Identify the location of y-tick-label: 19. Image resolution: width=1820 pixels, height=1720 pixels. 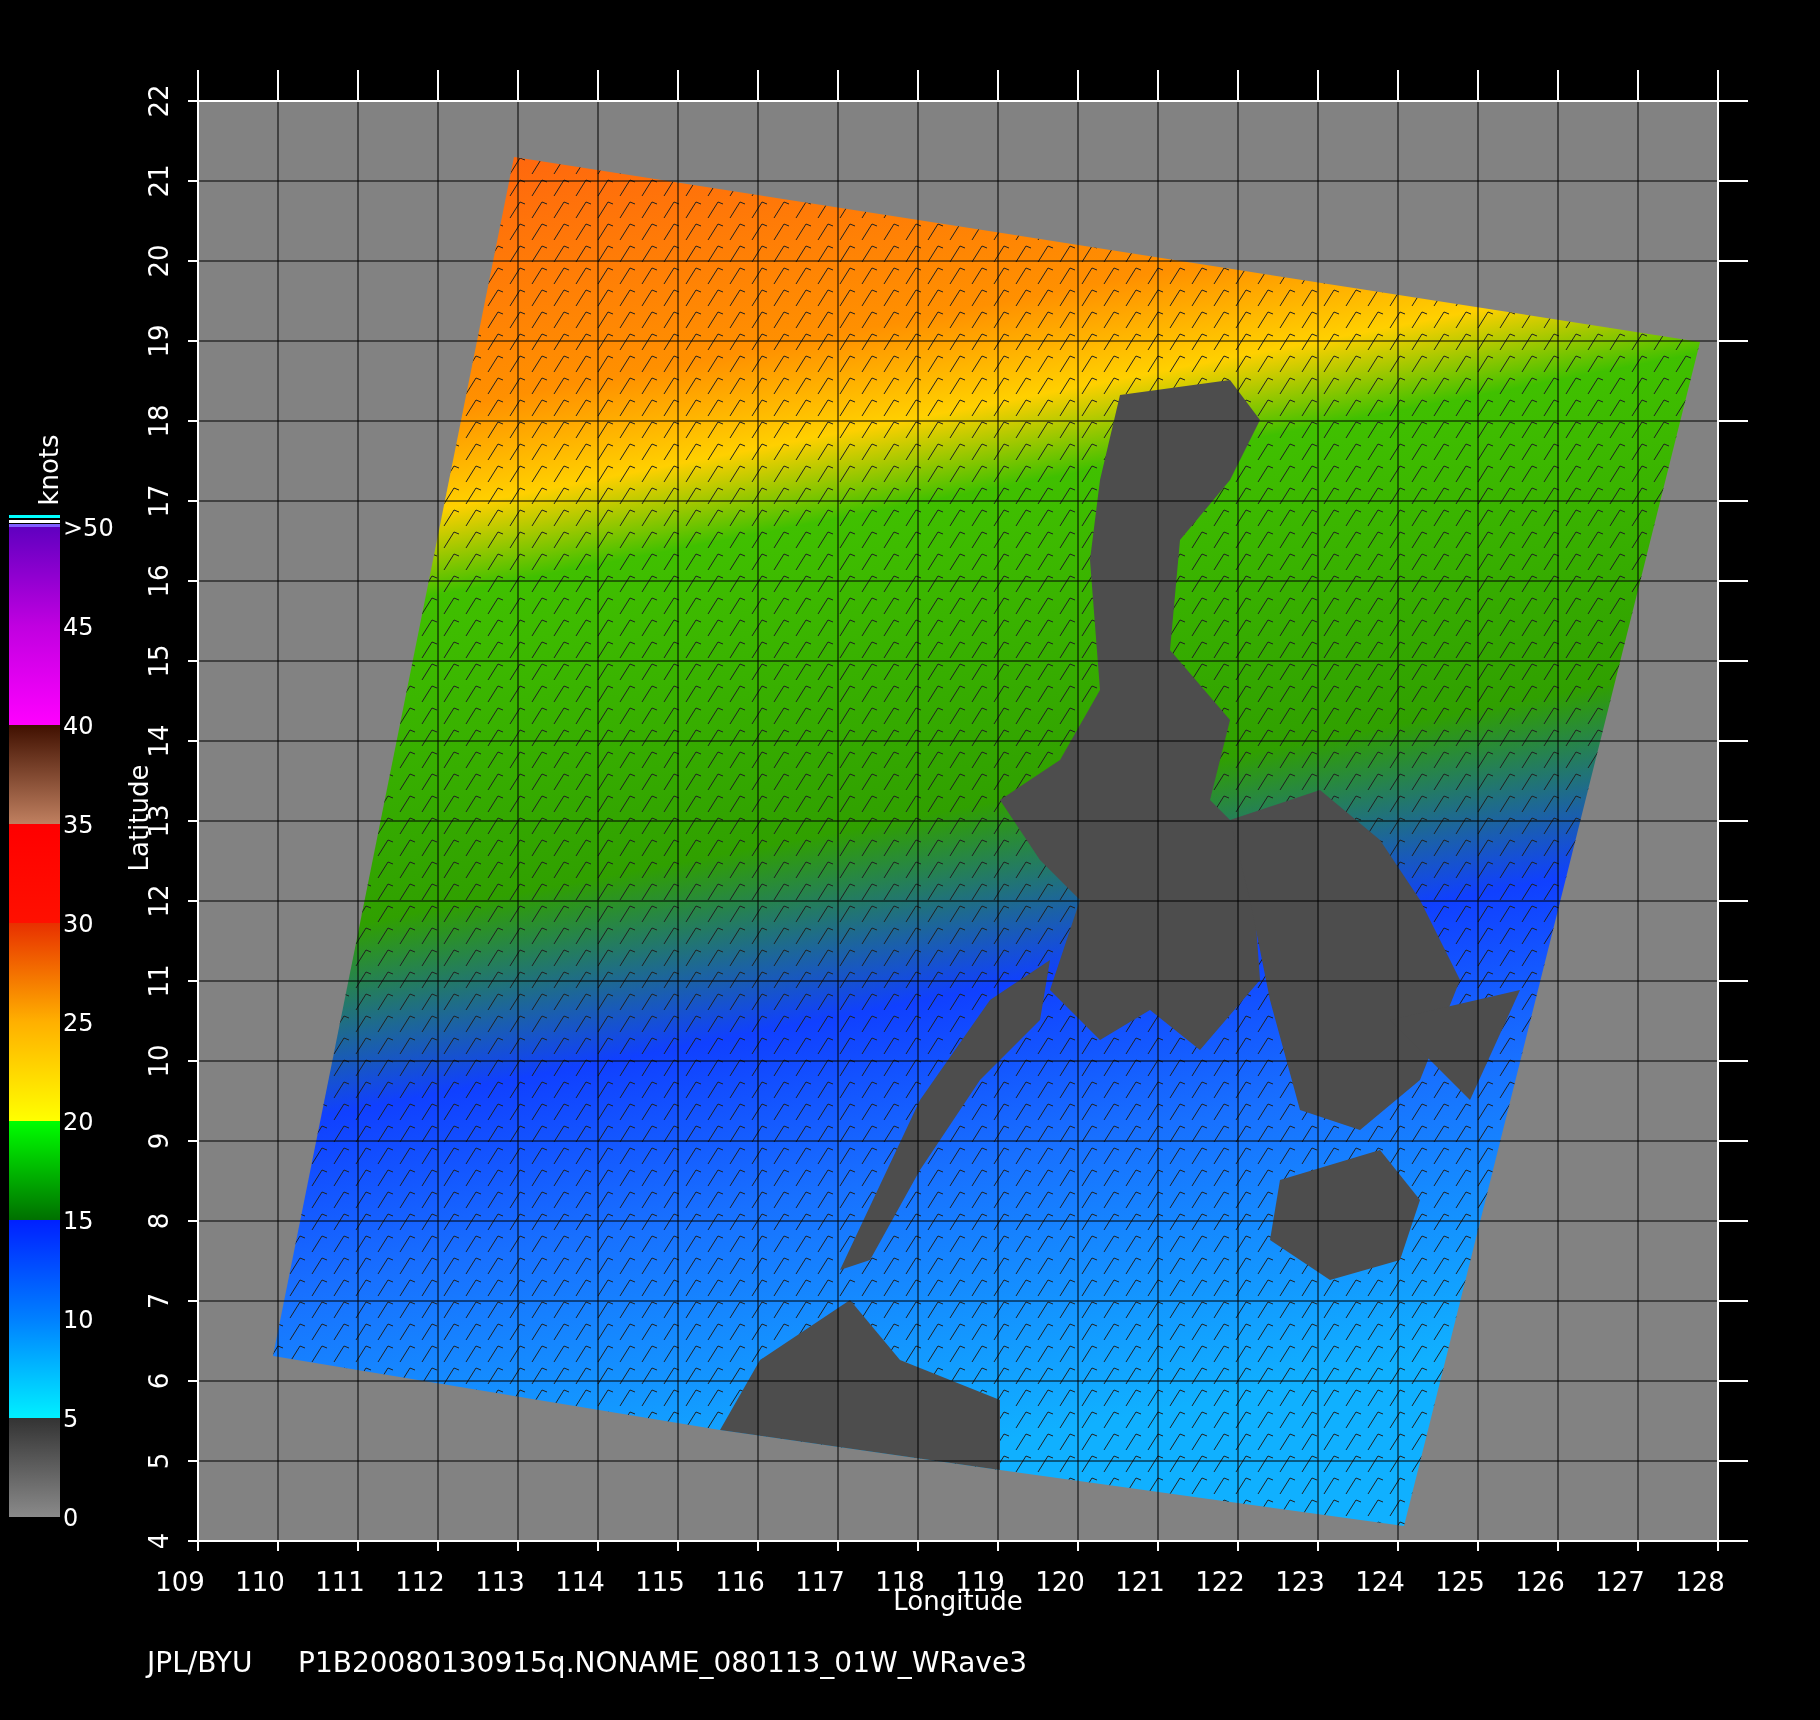
(159, 341).